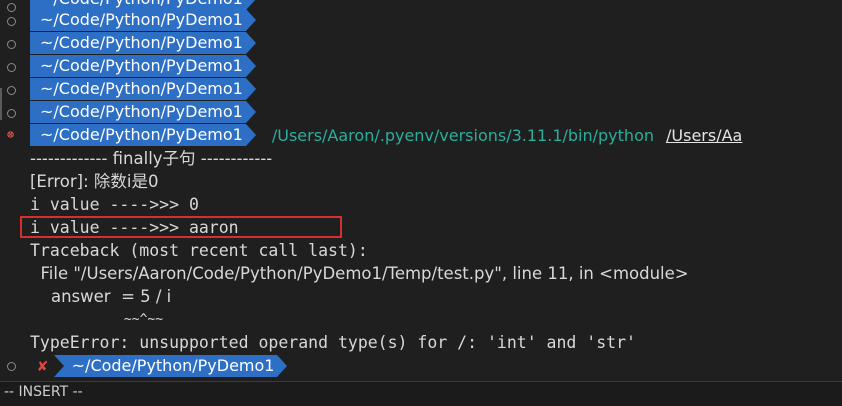 The height and width of the screenshot is (406, 842). What do you see at coordinates (42, 366) in the screenshot?
I see `error-status-icon: ✘` at bounding box center [42, 366].